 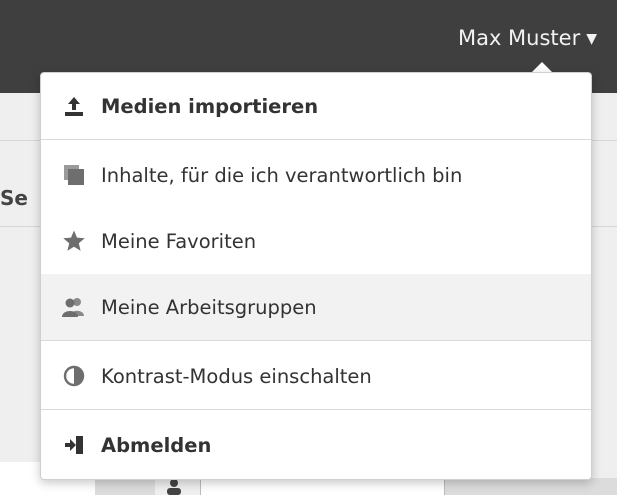 I want to click on menu-item-label: Medien importieren, so click(x=210, y=106).